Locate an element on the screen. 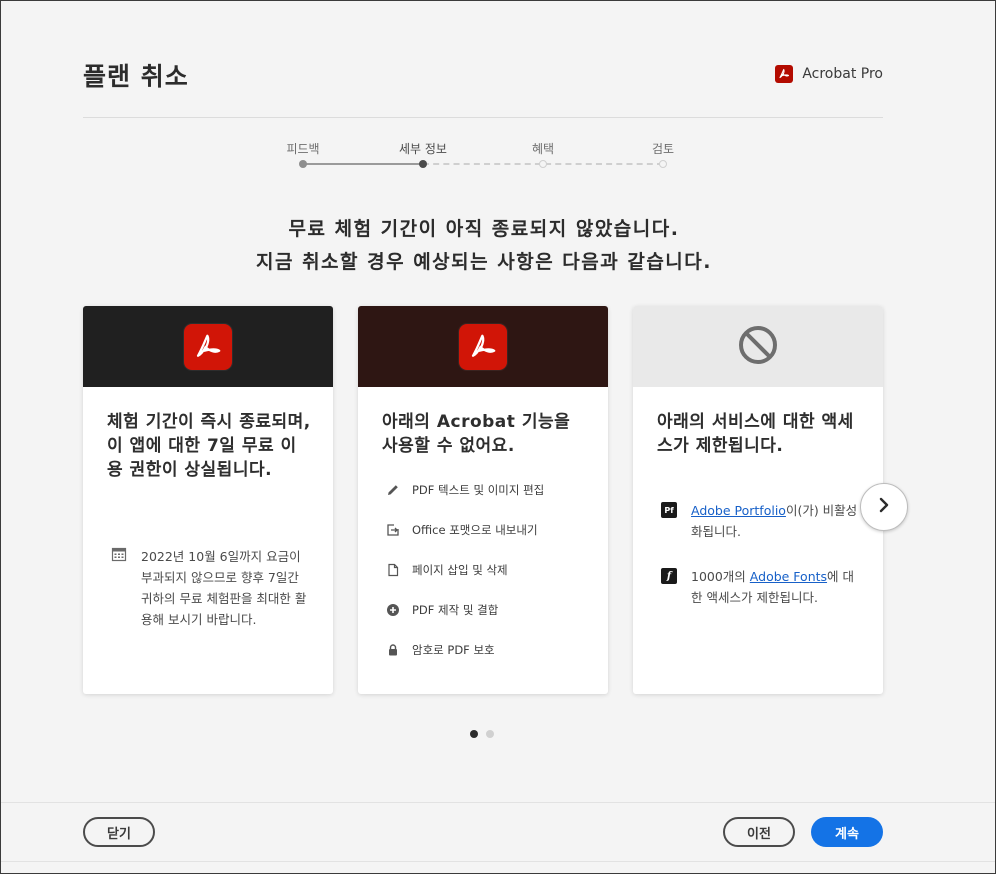 The height and width of the screenshot is (874, 996). service-text: Adobe Portfolio이(가) 비활성화됩니다. is located at coordinates (775, 521).